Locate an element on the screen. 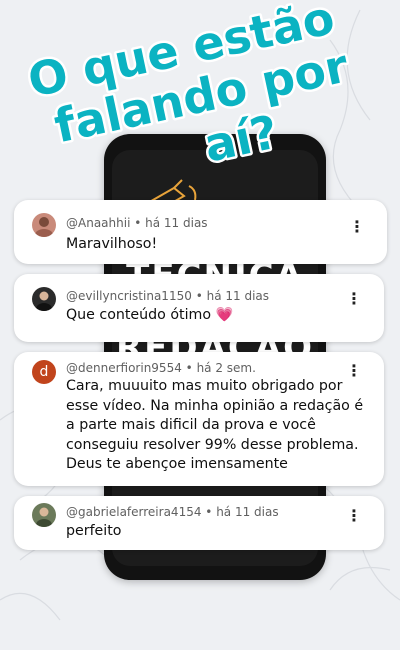 The image size is (400, 650). avatar: d is located at coordinates (44, 372).